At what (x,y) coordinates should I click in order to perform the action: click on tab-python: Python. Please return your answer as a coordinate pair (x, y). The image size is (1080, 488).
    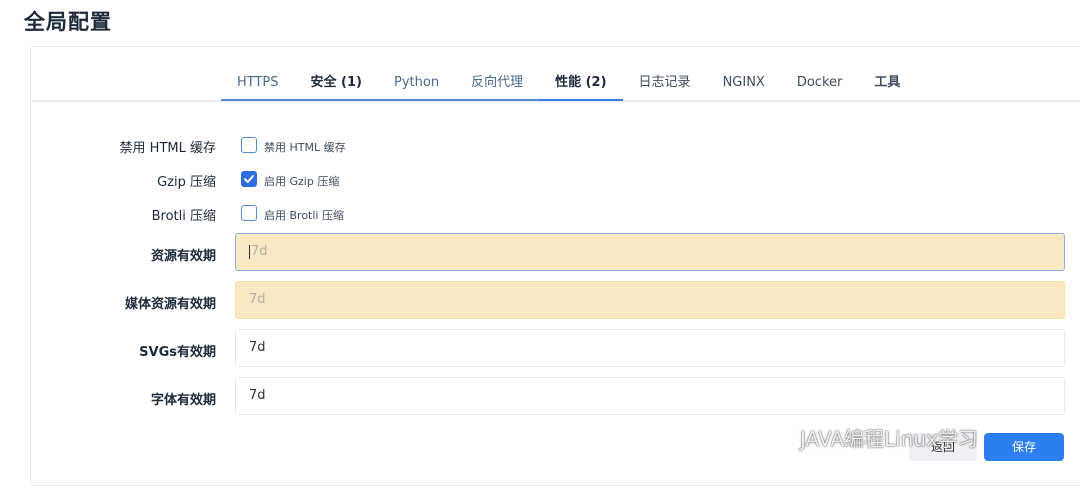
    Looking at the image, I should click on (417, 83).